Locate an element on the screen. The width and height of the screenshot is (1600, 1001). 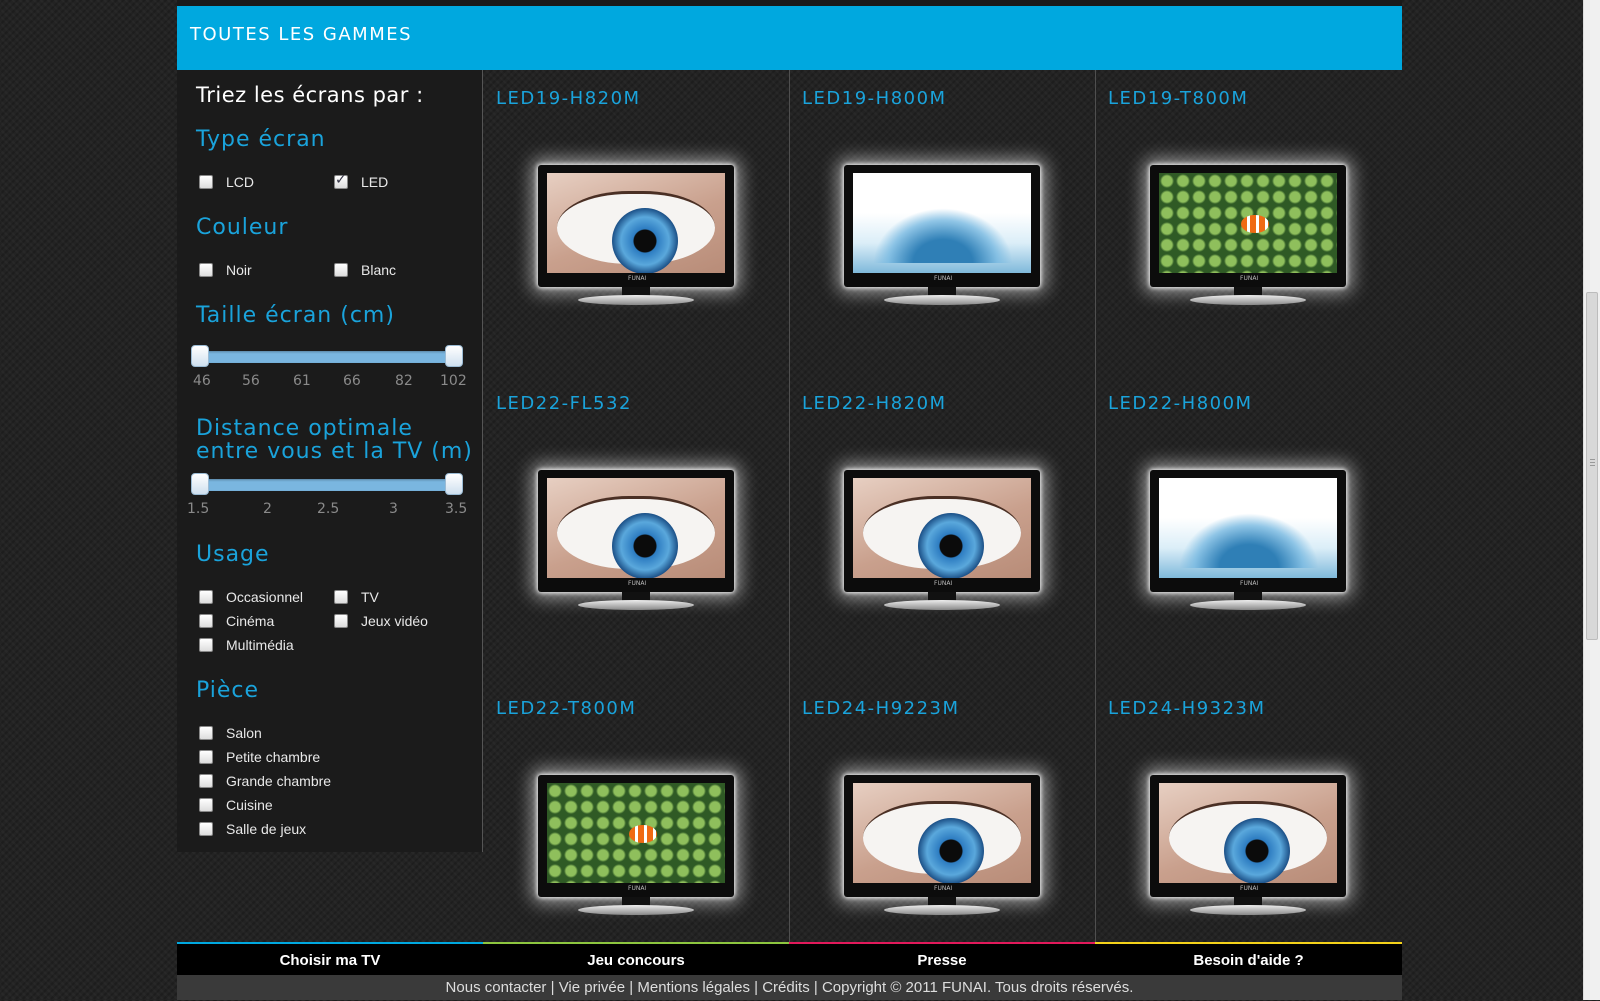
tick-label: 2.5 is located at coordinates (328, 509).